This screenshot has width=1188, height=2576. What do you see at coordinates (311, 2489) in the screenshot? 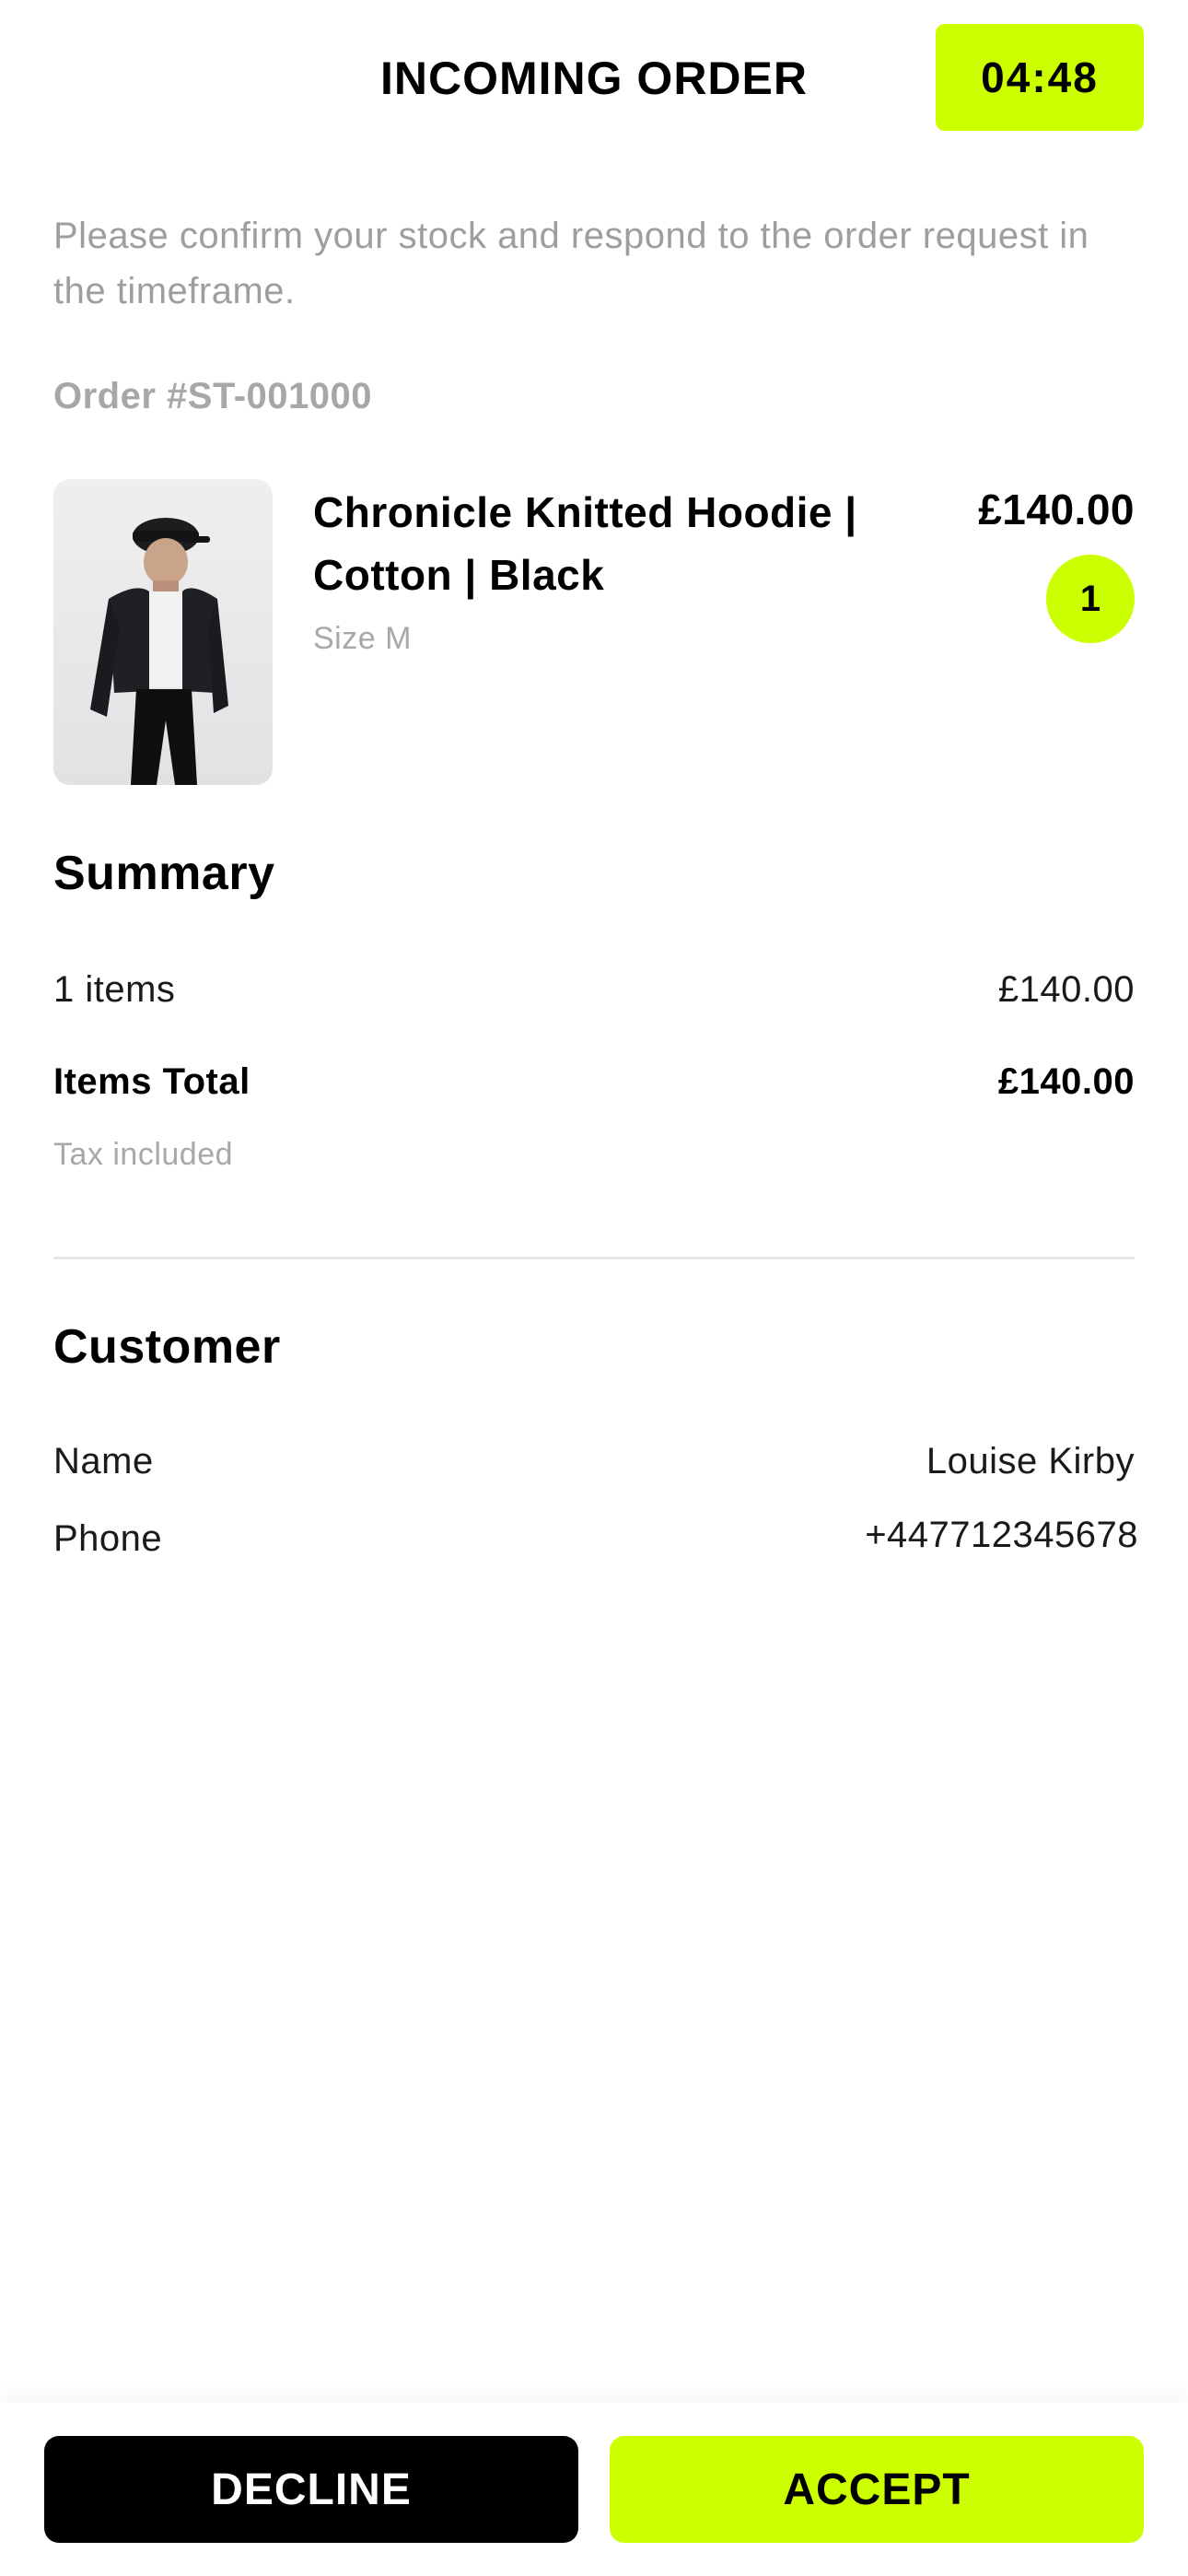
I see `decline-button: DECLINE` at bounding box center [311, 2489].